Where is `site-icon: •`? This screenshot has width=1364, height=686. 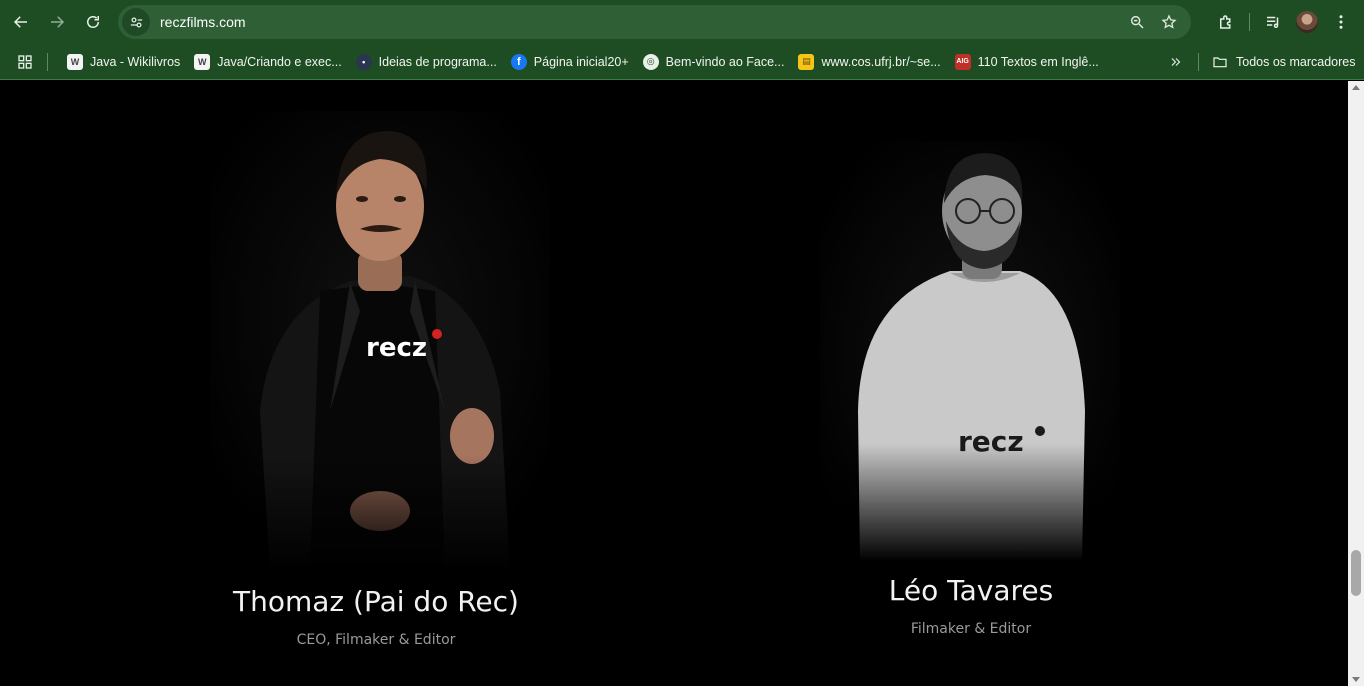 site-icon: • is located at coordinates (363, 61).